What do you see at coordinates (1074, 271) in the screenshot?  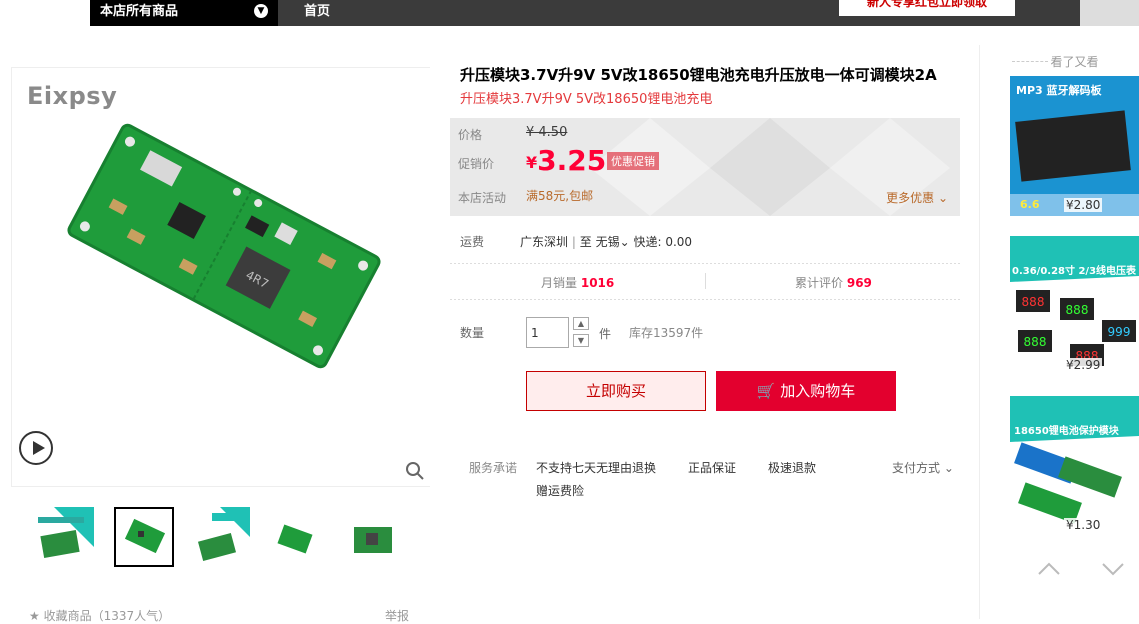 I see `seen-also-banner: 0.36/0.28寸 2/3线电压表` at bounding box center [1074, 271].